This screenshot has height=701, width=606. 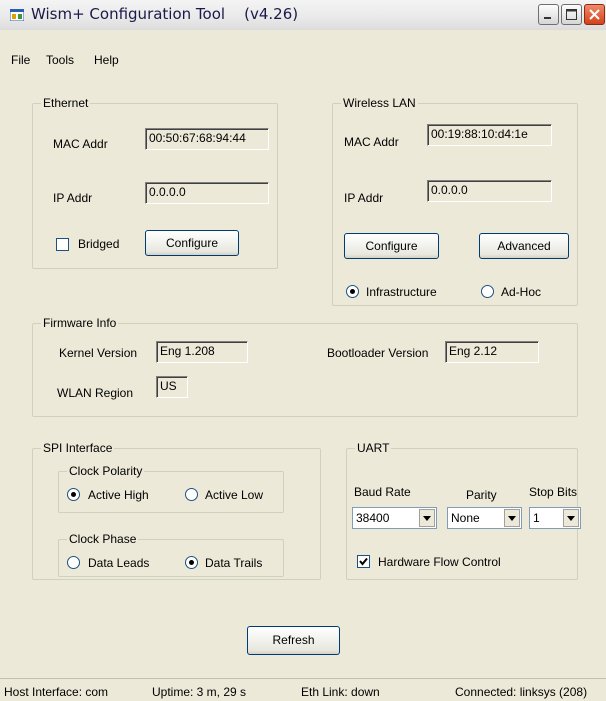 What do you see at coordinates (103, 539) in the screenshot?
I see `clock-phase-legend: Clock Phase` at bounding box center [103, 539].